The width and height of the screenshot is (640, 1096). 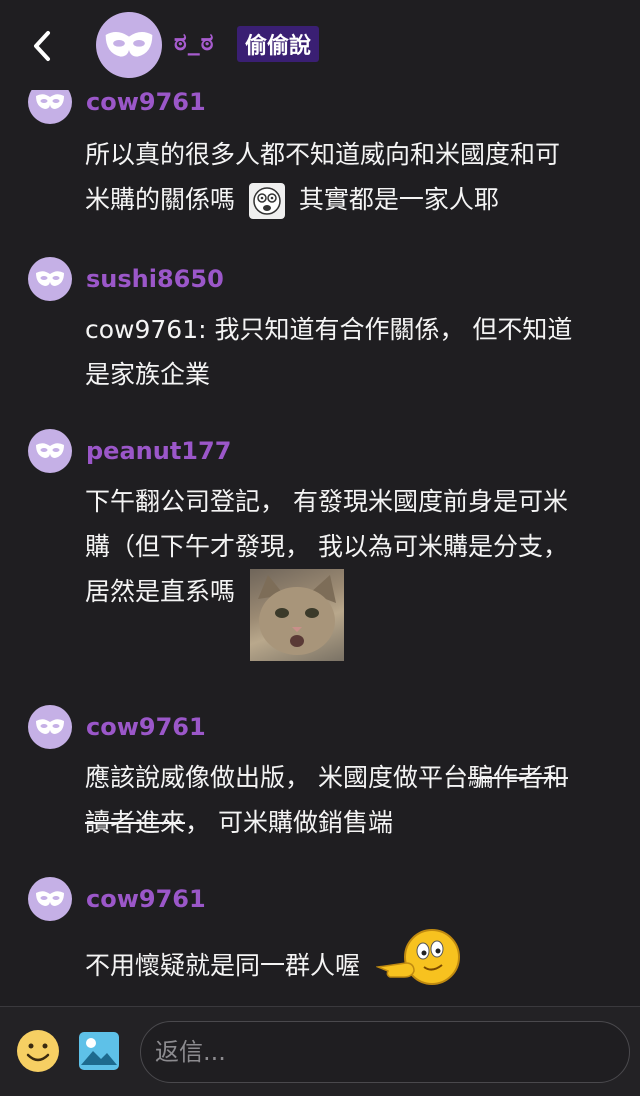 I want to click on badge: 偷偷說, so click(x=278, y=44).